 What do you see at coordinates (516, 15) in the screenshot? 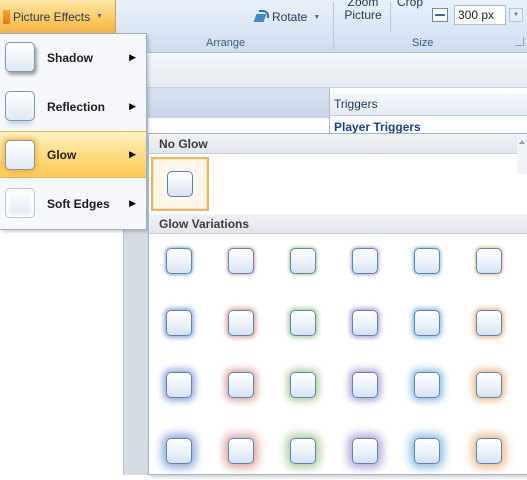
I see `width-spinner-button: ▼` at bounding box center [516, 15].